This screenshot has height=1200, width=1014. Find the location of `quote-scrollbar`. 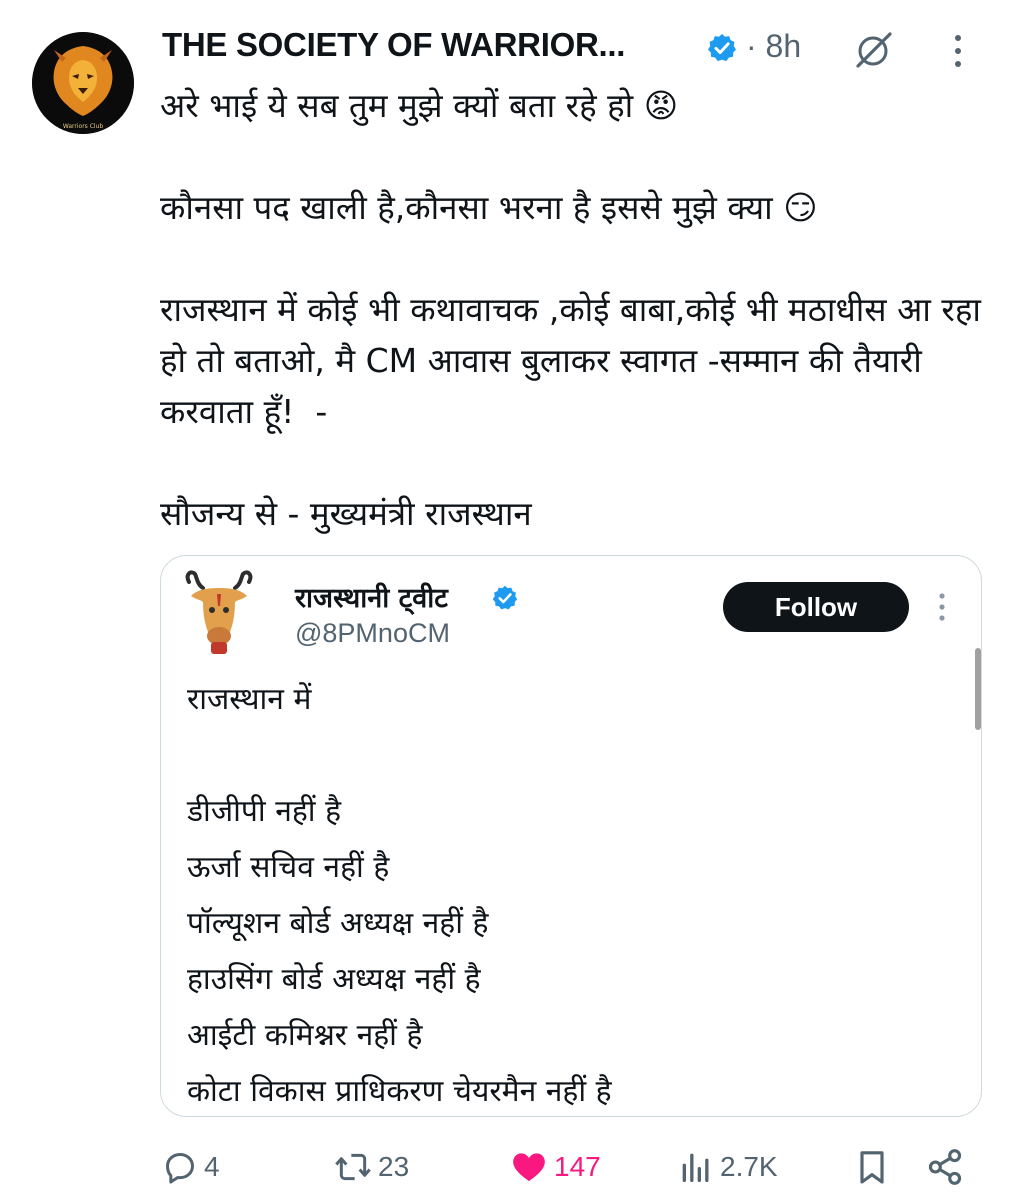

quote-scrollbar is located at coordinates (978, 689).